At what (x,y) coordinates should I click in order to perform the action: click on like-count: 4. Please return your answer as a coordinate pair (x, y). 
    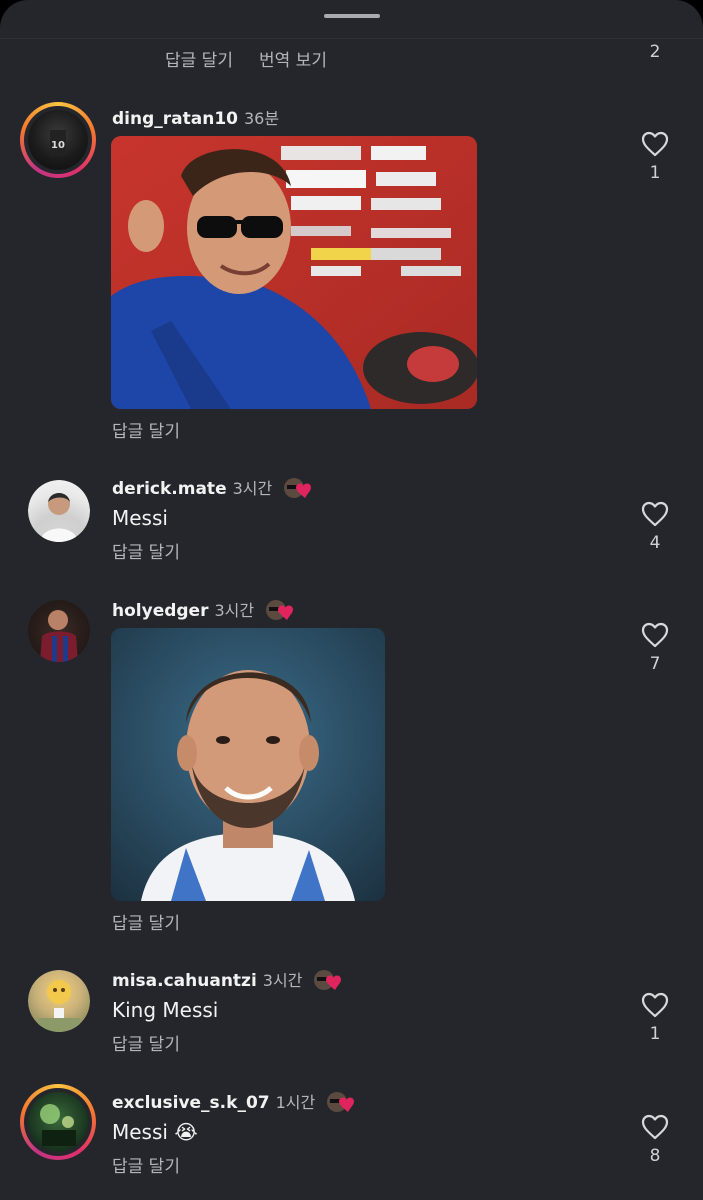
    Looking at the image, I should click on (655, 543).